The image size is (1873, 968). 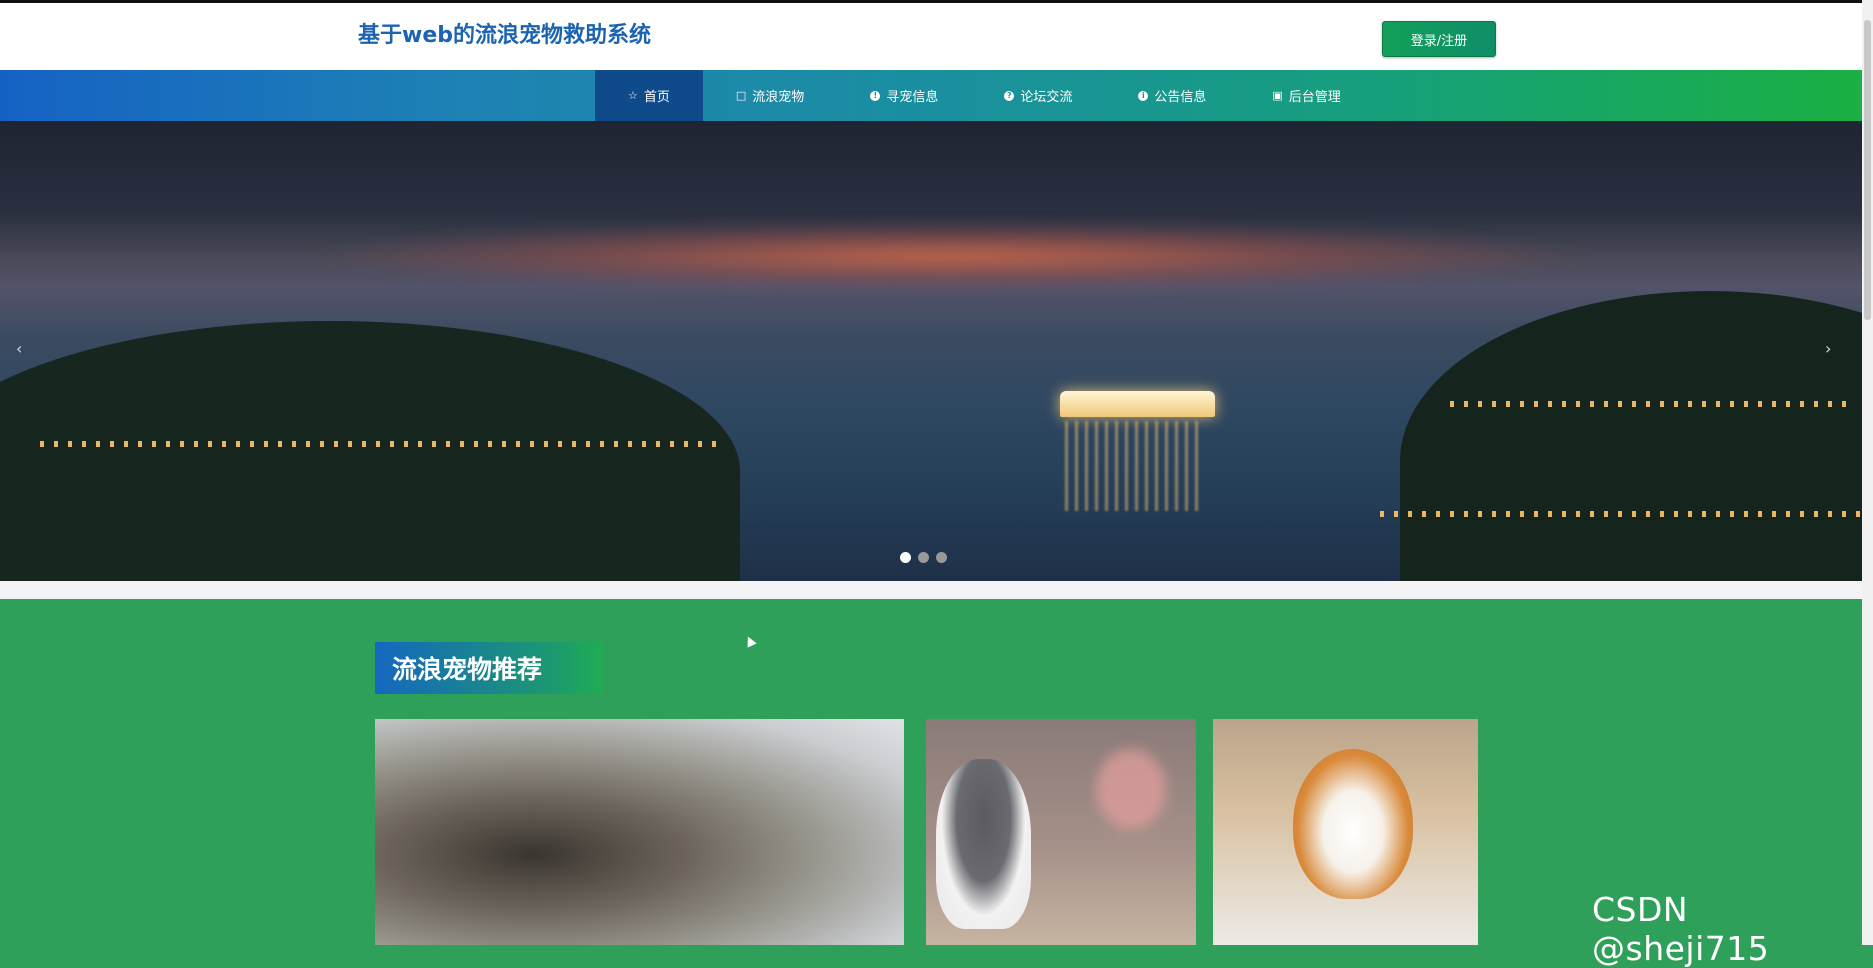 I want to click on nav-item-lost-pets: ! 寻宠信息, so click(x=904, y=95).